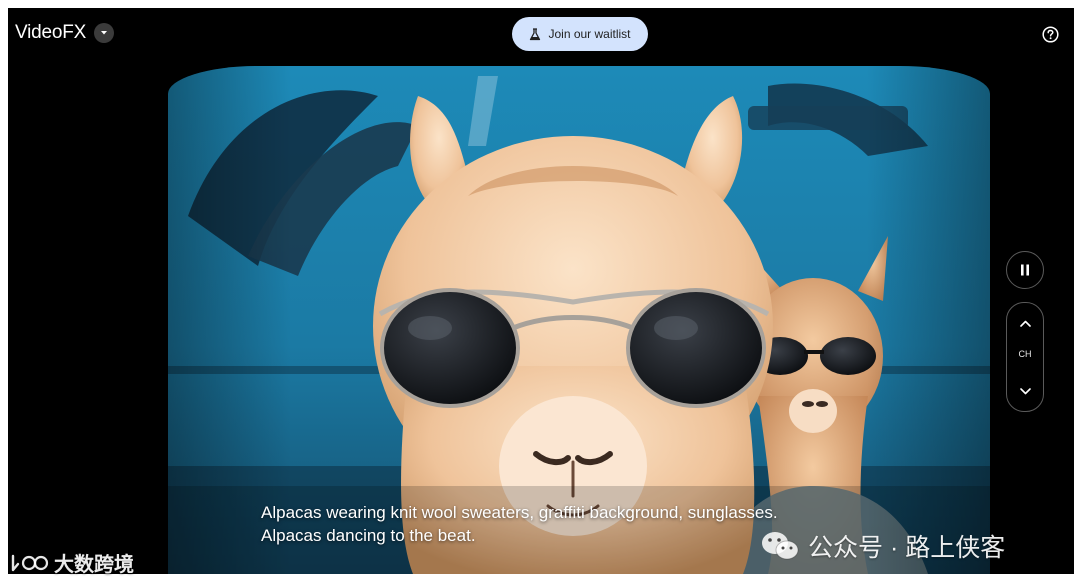  I want to click on wechat-icon, so click(780, 546).